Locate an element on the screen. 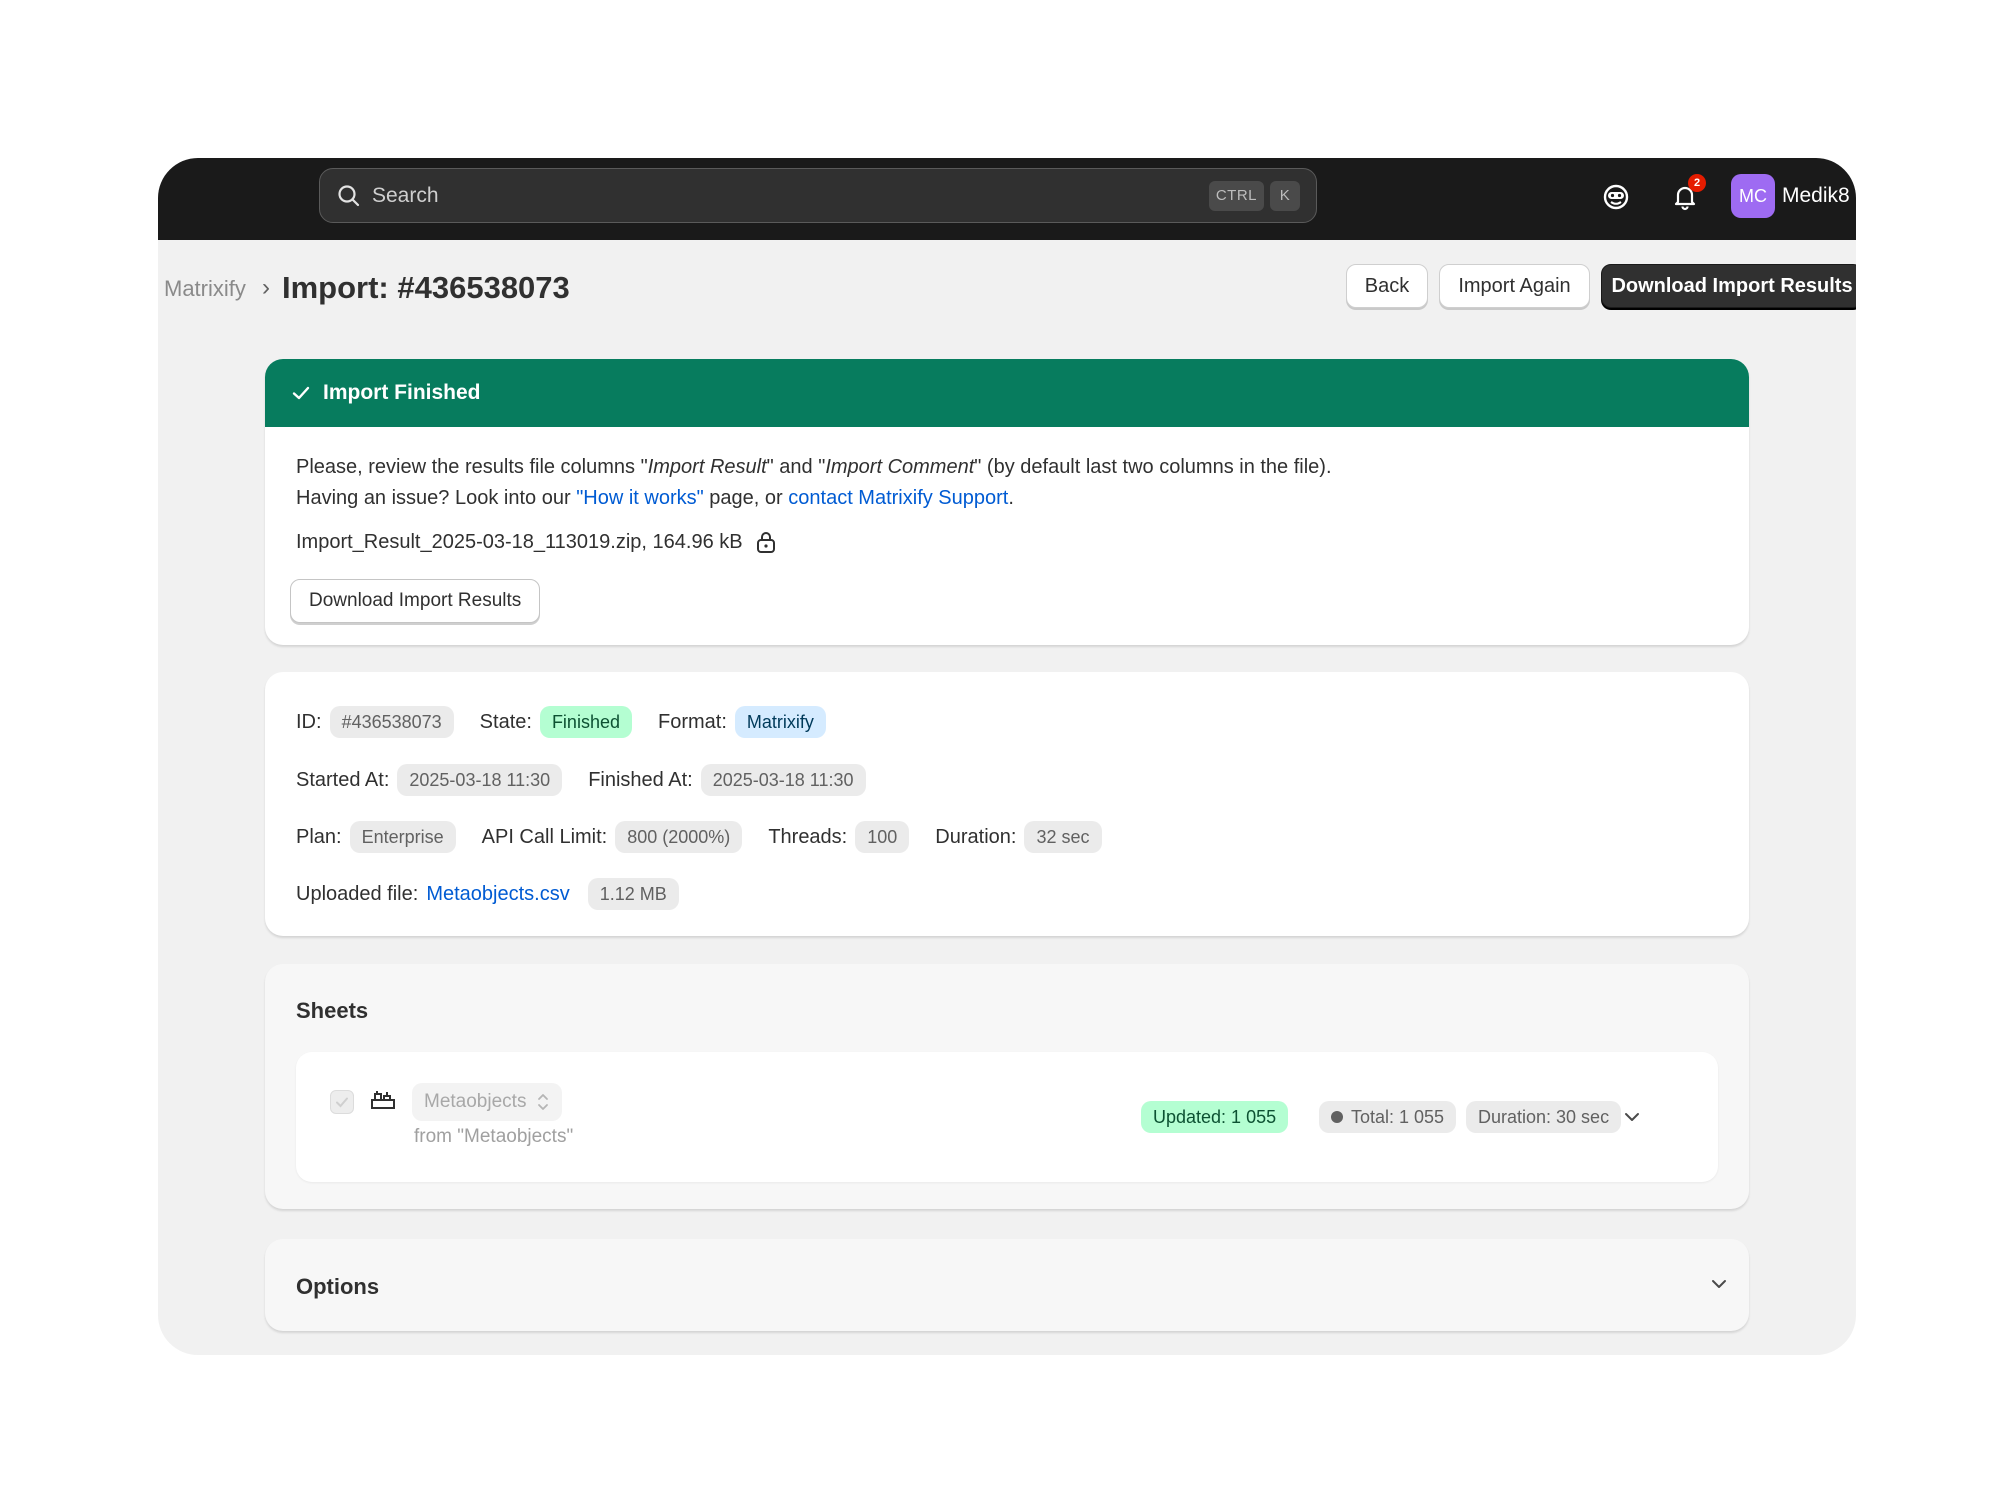 This screenshot has height=1500, width=2000. status-dot-icon is located at coordinates (1337, 1117).